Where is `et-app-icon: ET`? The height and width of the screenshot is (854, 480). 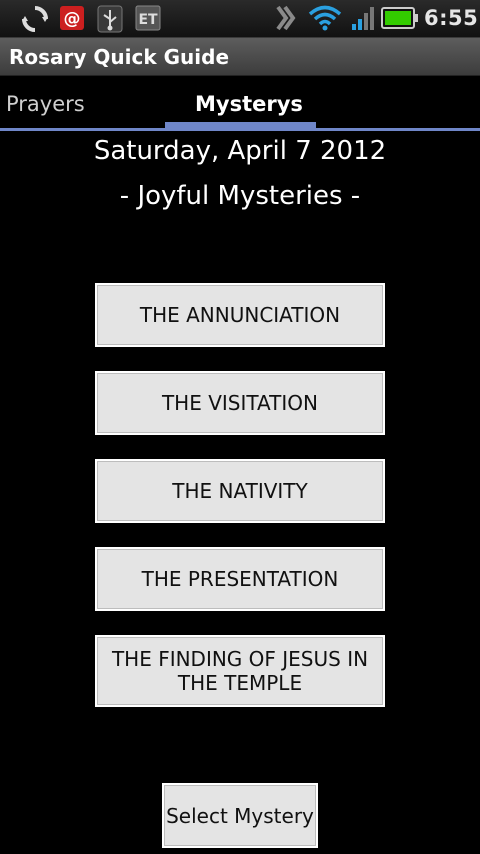 et-app-icon: ET is located at coordinates (148, 20).